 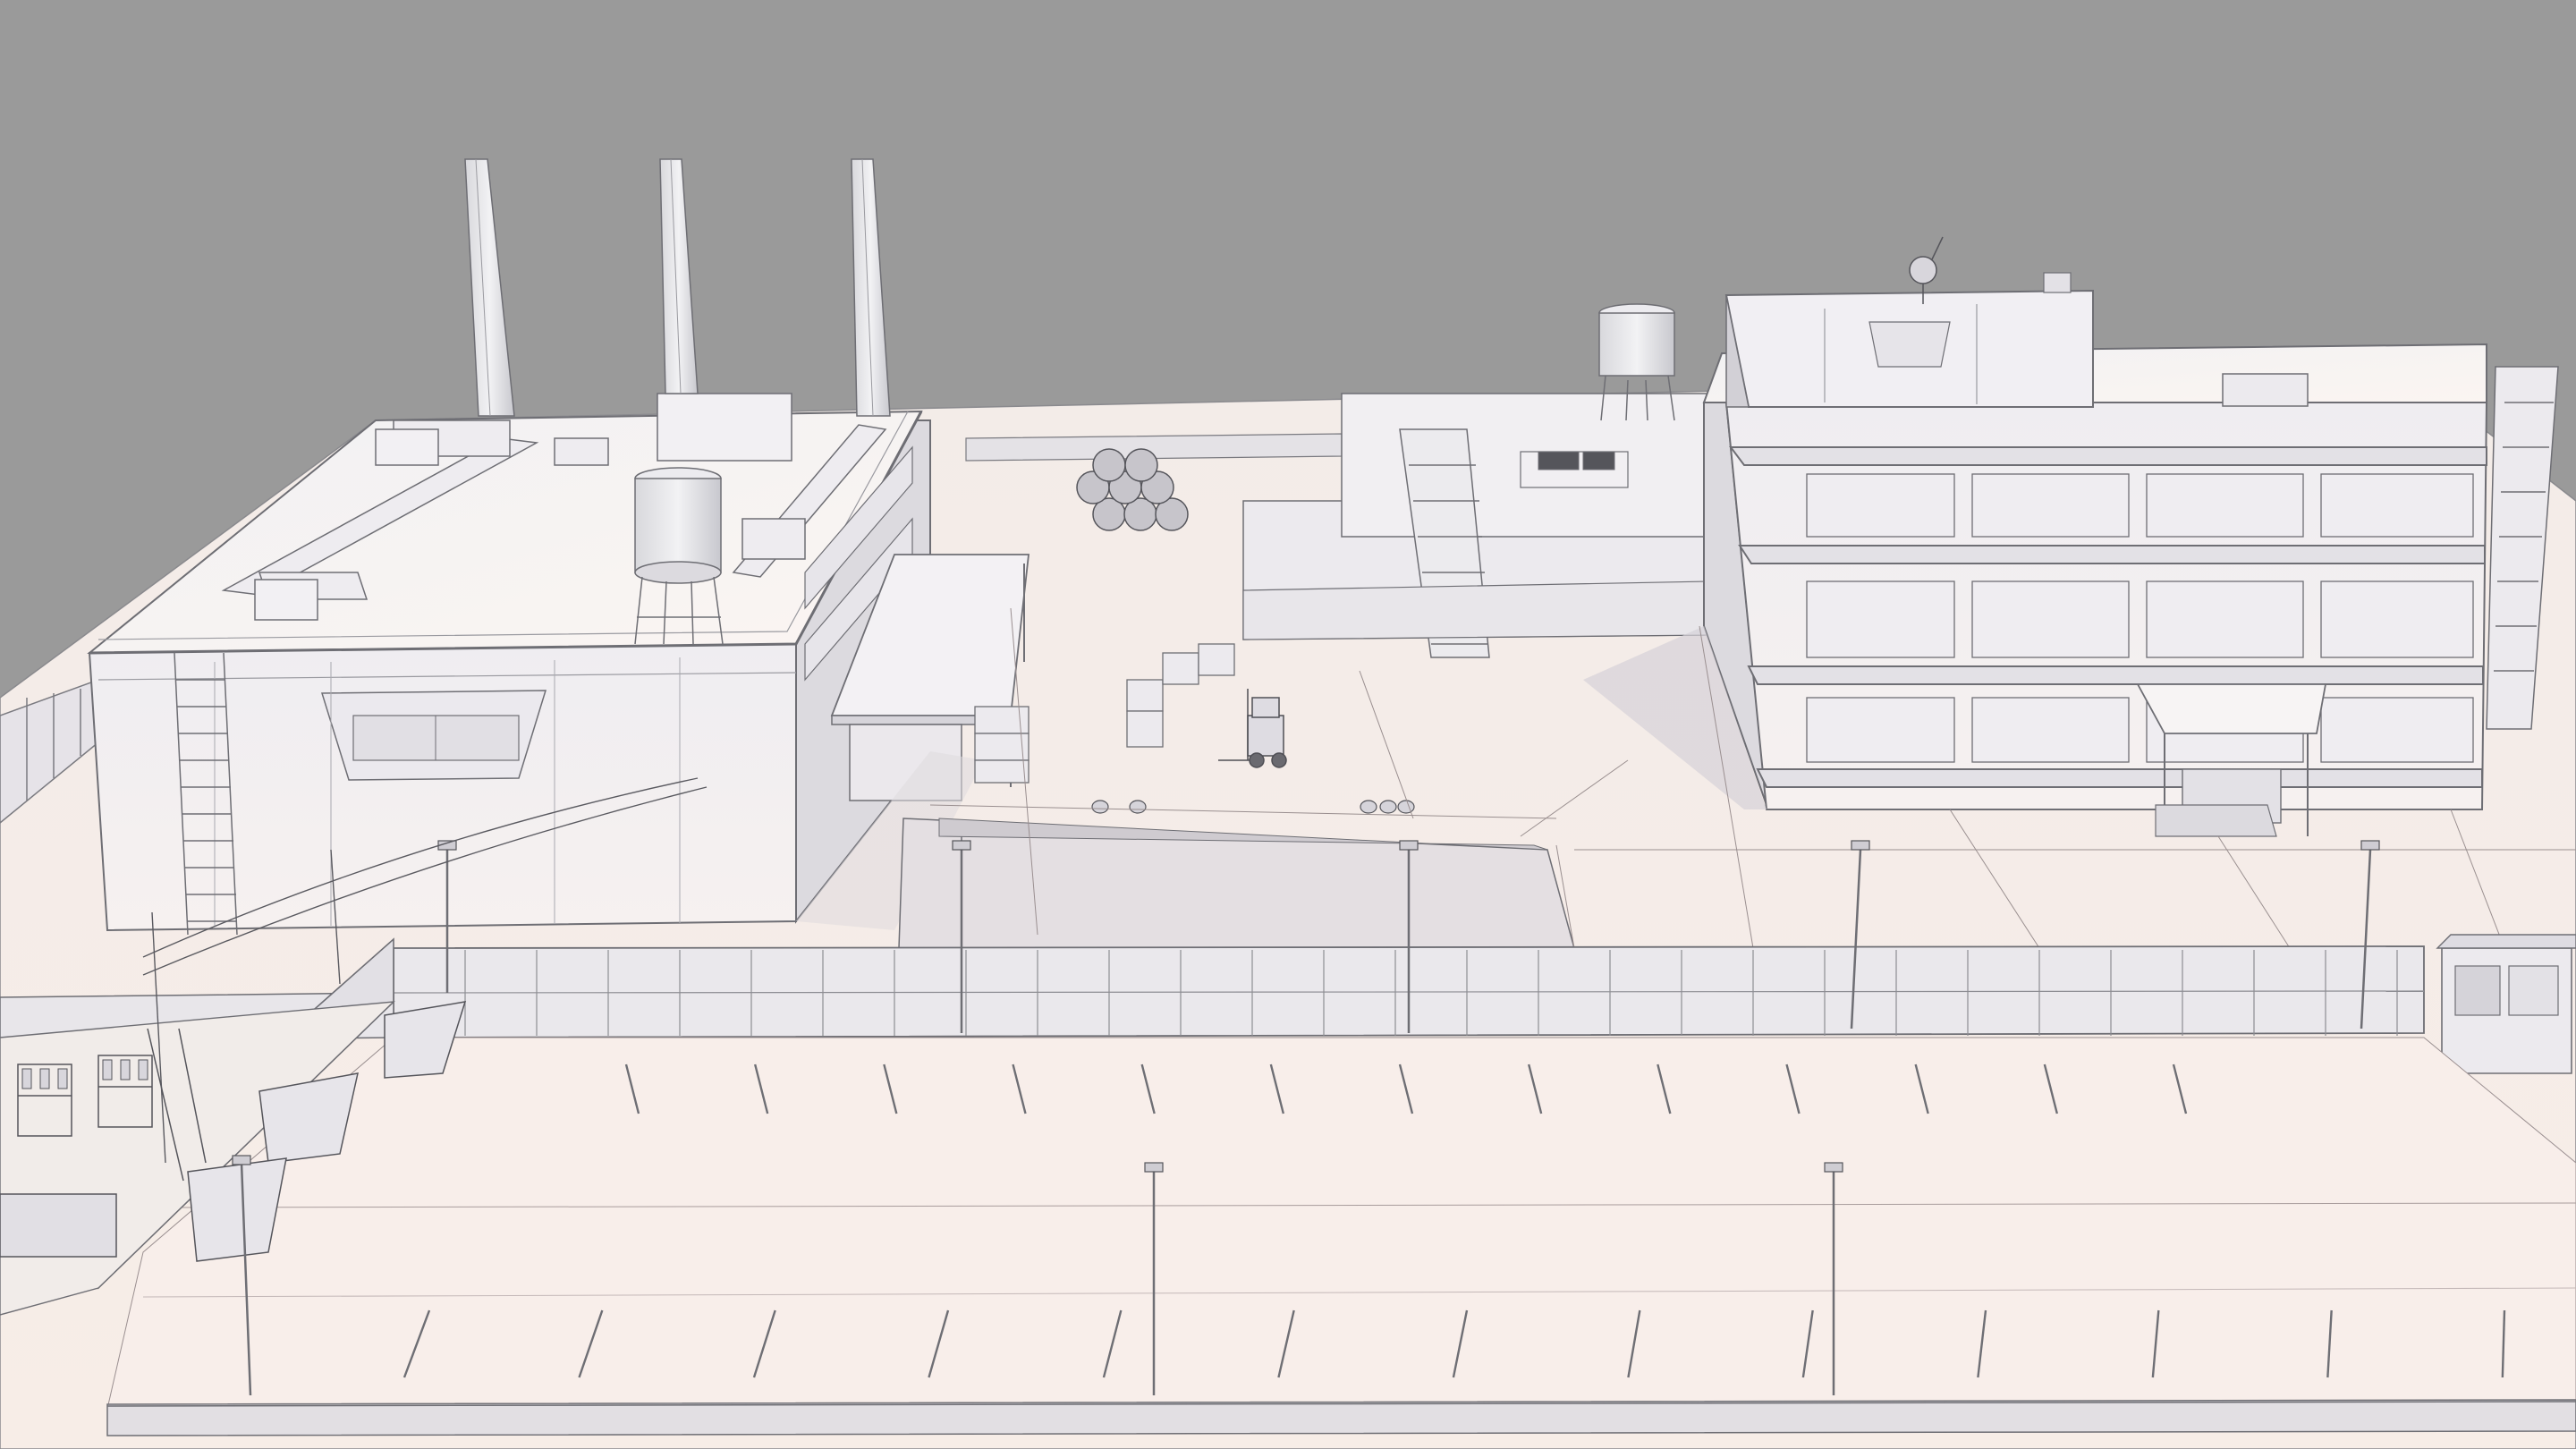 I want to click on transformer-box, so click(x=58, y=1225).